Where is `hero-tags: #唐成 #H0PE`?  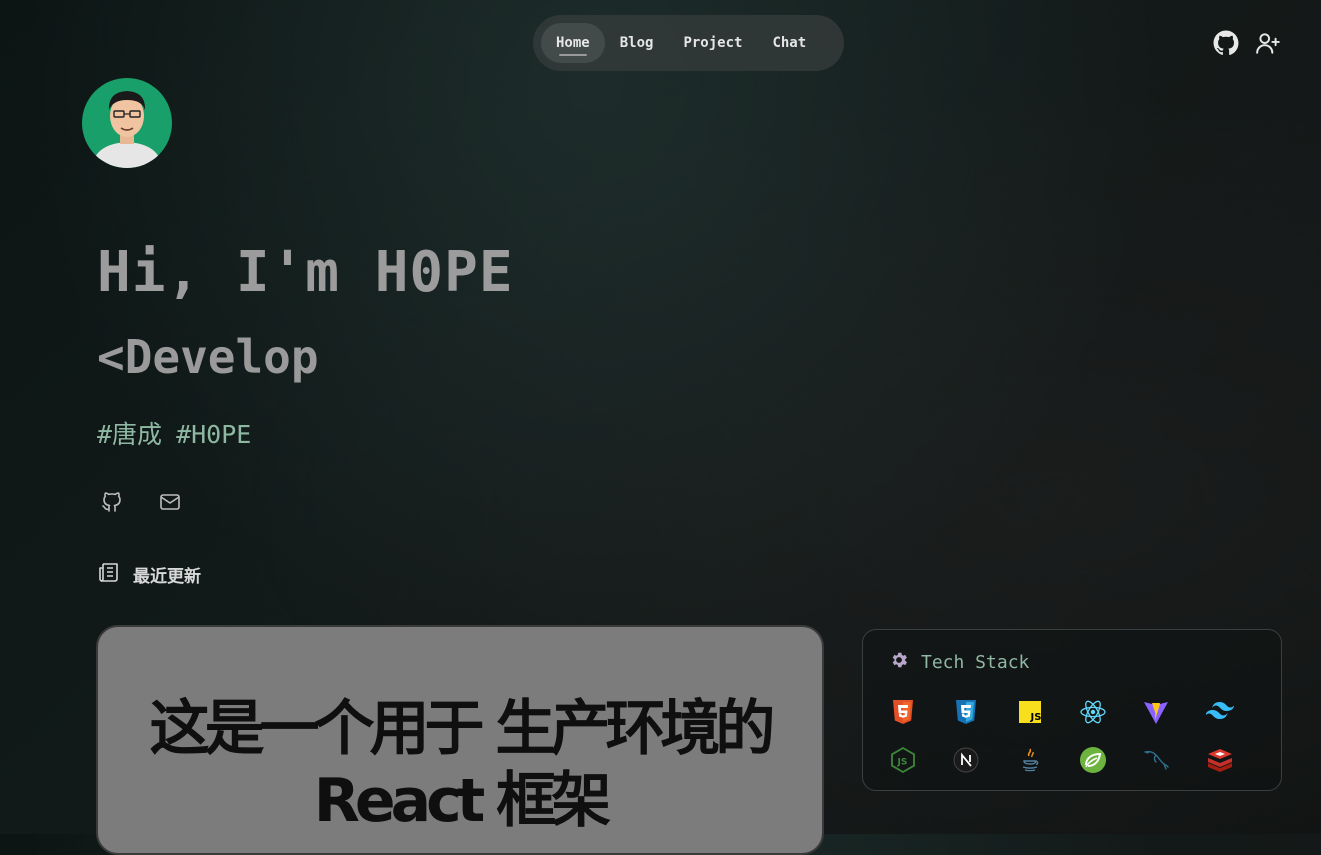
hero-tags: #唐成 #H0PE is located at coordinates (174, 433).